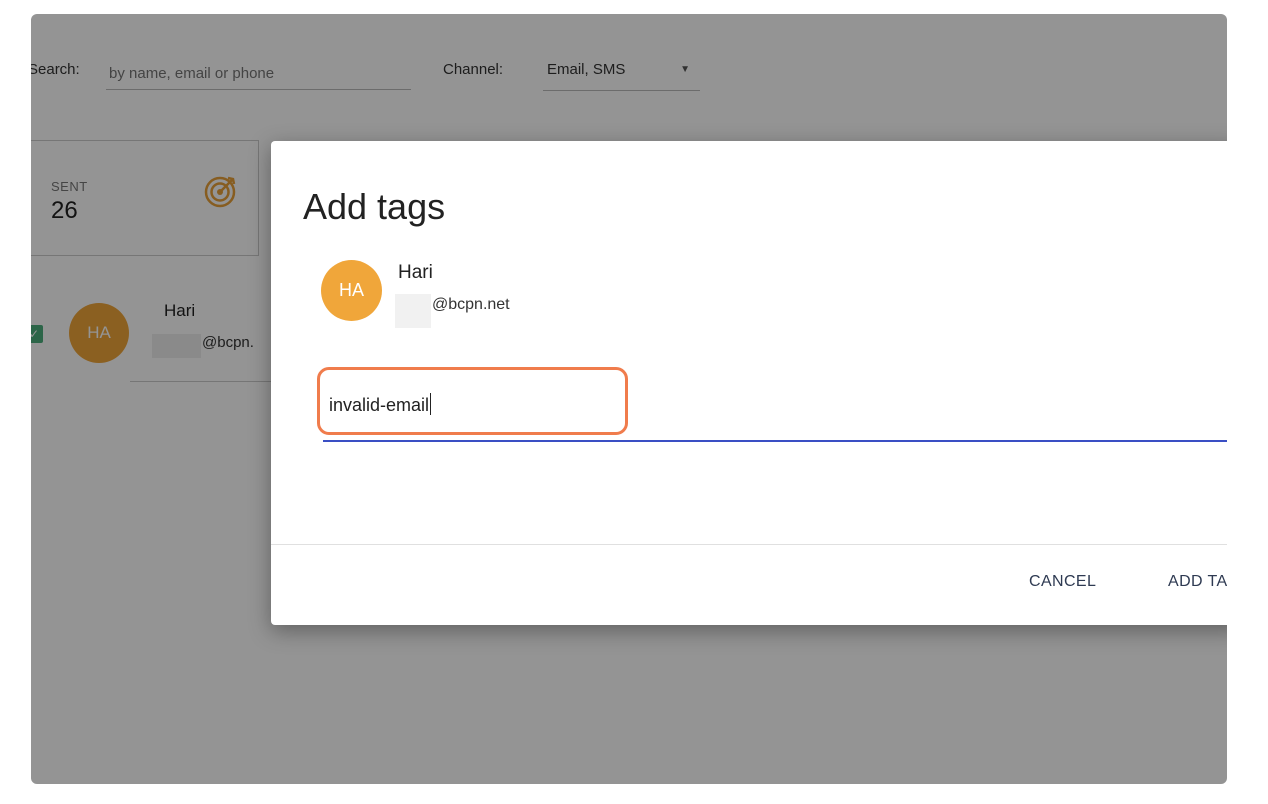  What do you see at coordinates (351, 290) in the screenshot?
I see `avatar: HA` at bounding box center [351, 290].